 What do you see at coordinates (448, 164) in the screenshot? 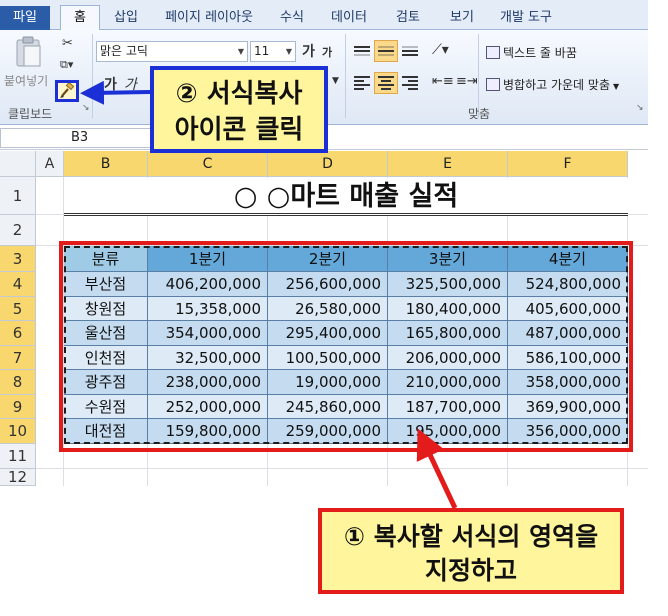
I see `column-header-e: E` at bounding box center [448, 164].